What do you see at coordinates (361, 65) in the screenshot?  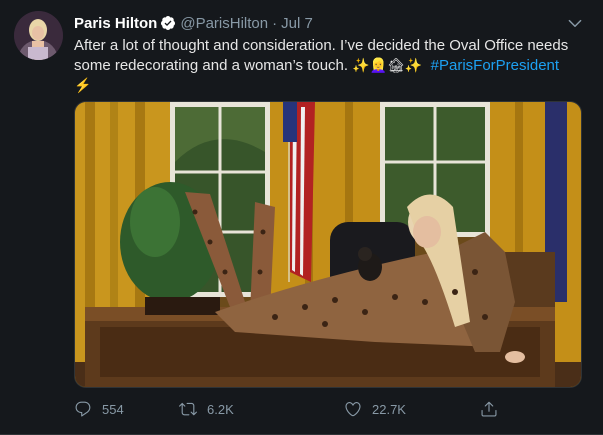 I see `sparkles-emoji: ✨` at bounding box center [361, 65].